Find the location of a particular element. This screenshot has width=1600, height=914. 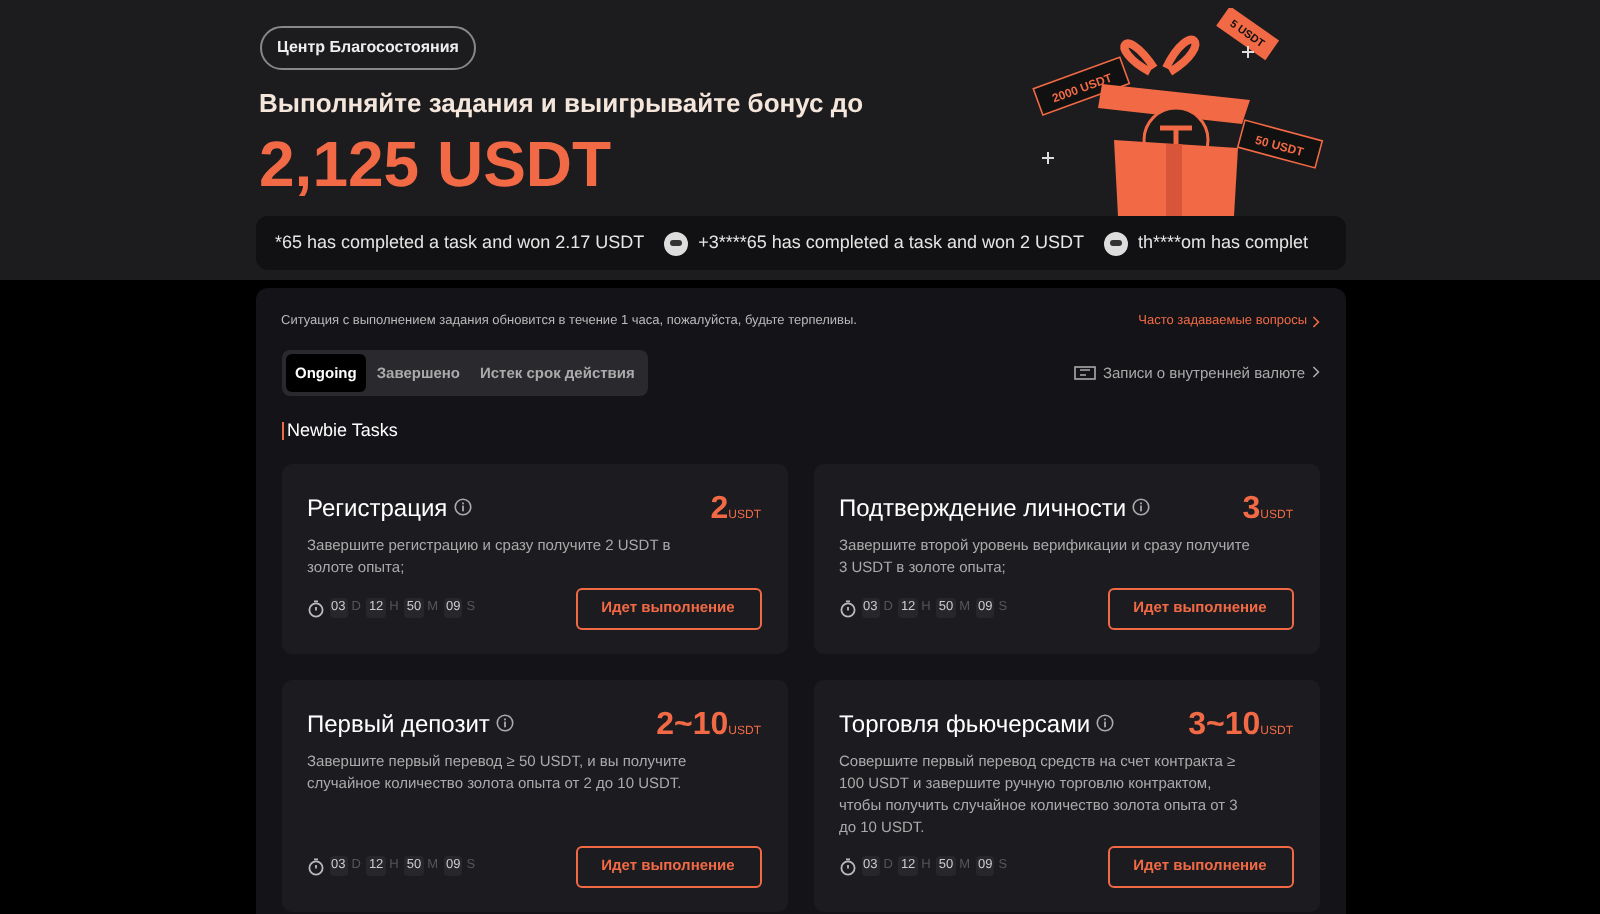

ticker-message: *65 has completed a task and won 2.17 USDT is located at coordinates (460, 242).